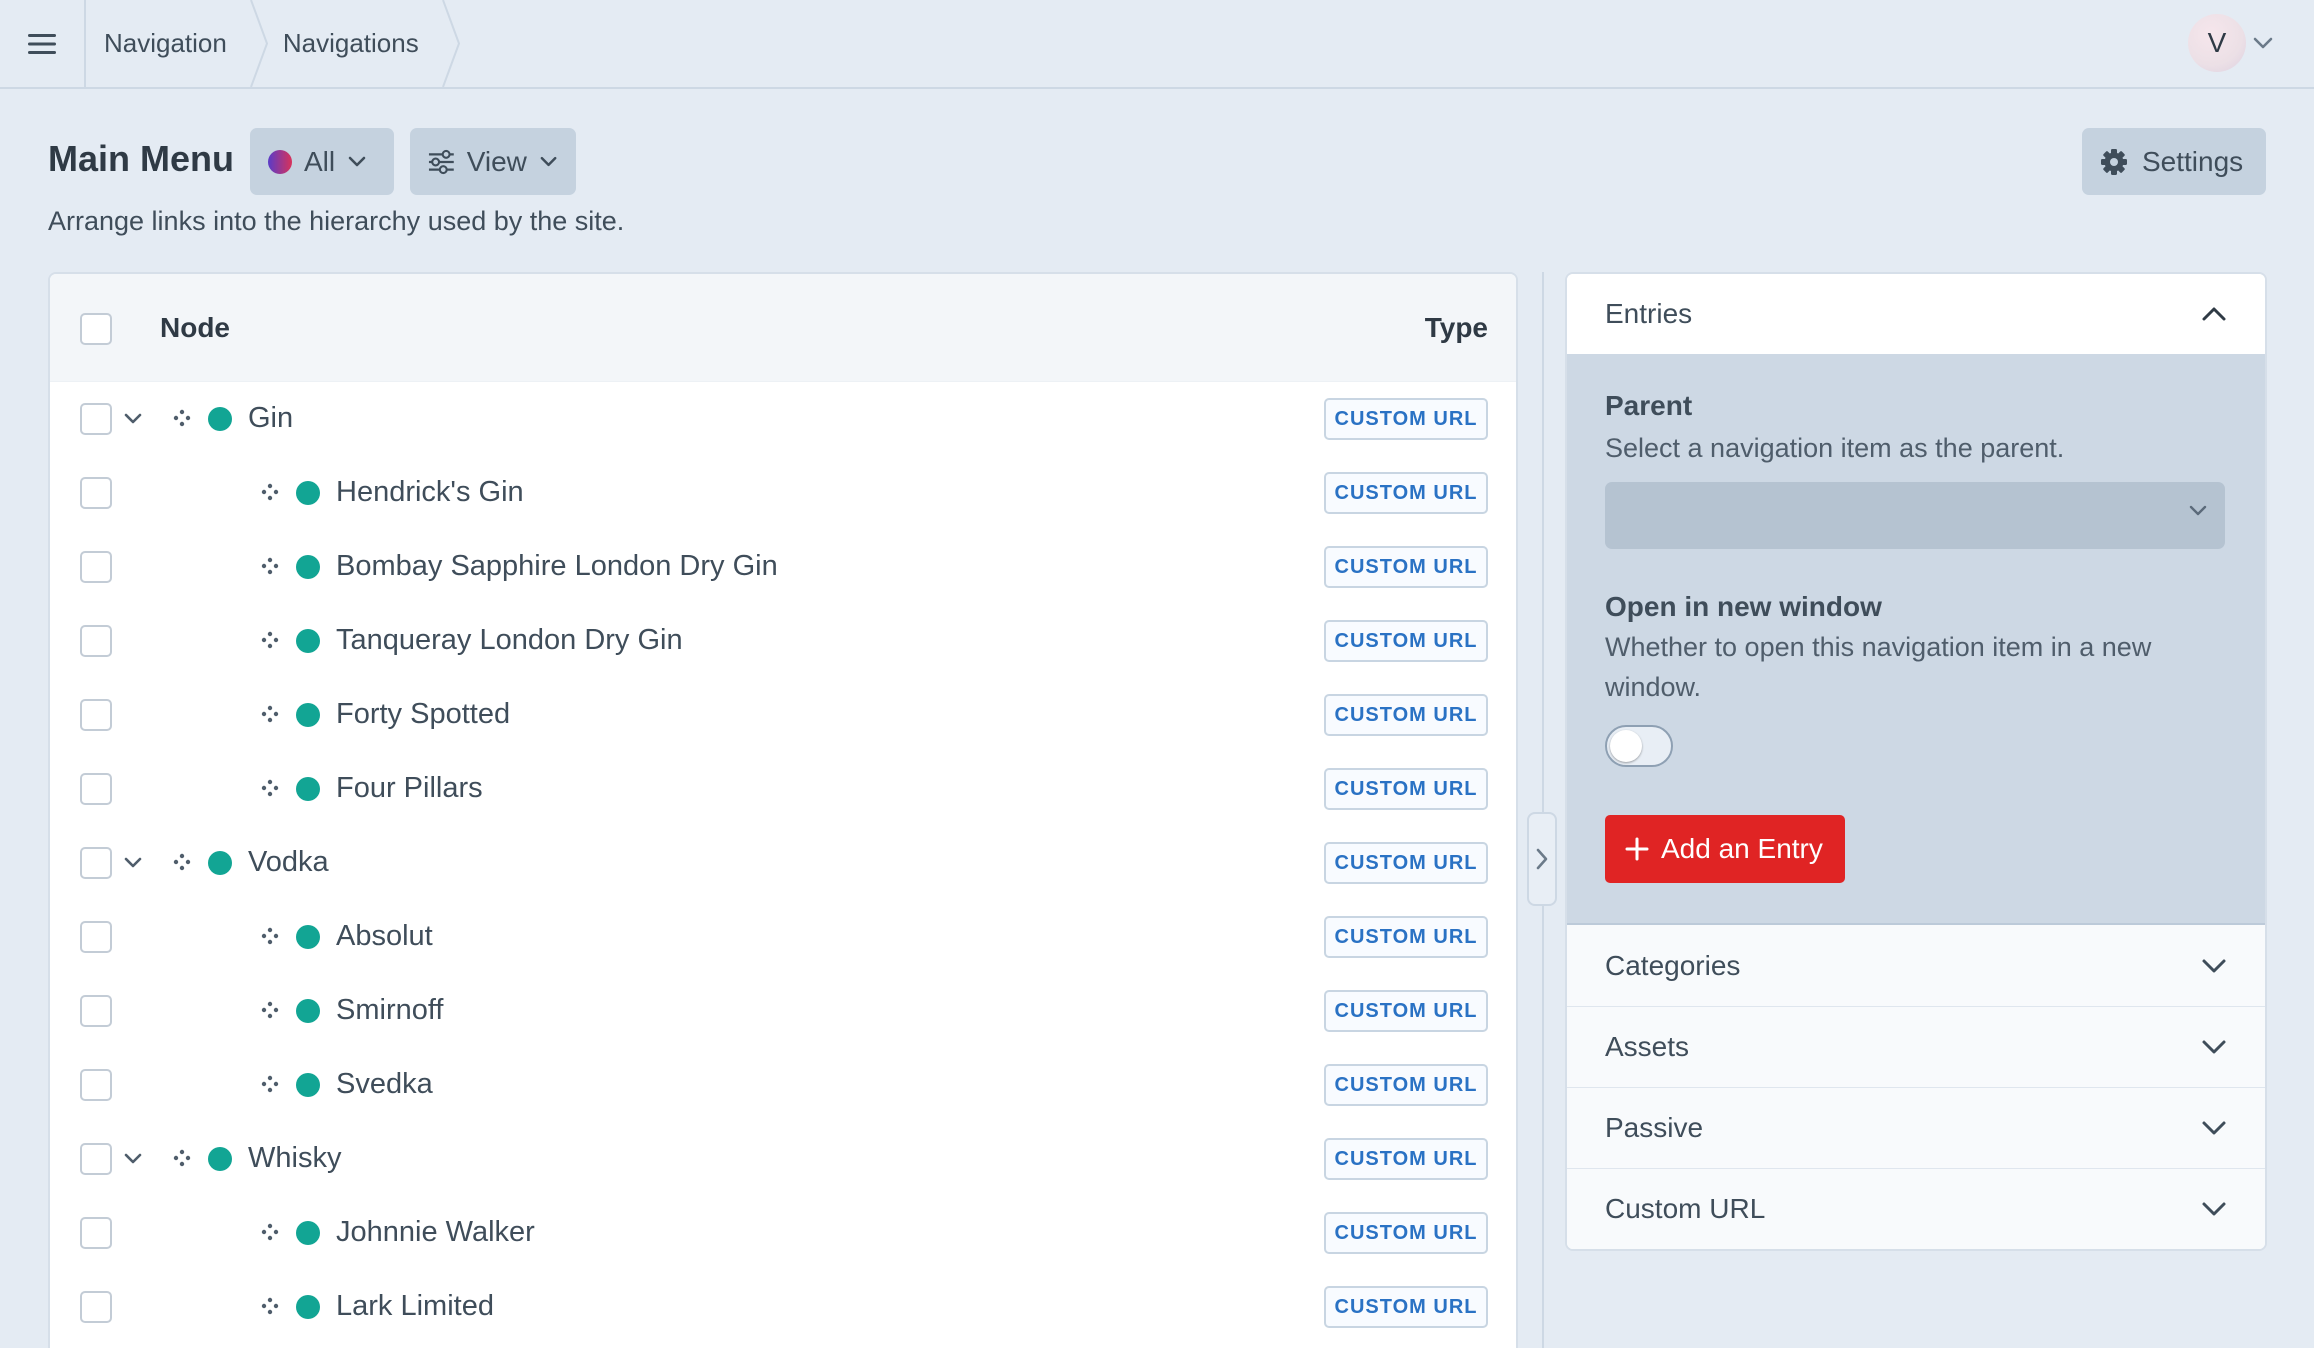 This screenshot has height=1348, width=2314. I want to click on tree-row: Johnnie Walker CUSTOM URL, so click(783, 1233).